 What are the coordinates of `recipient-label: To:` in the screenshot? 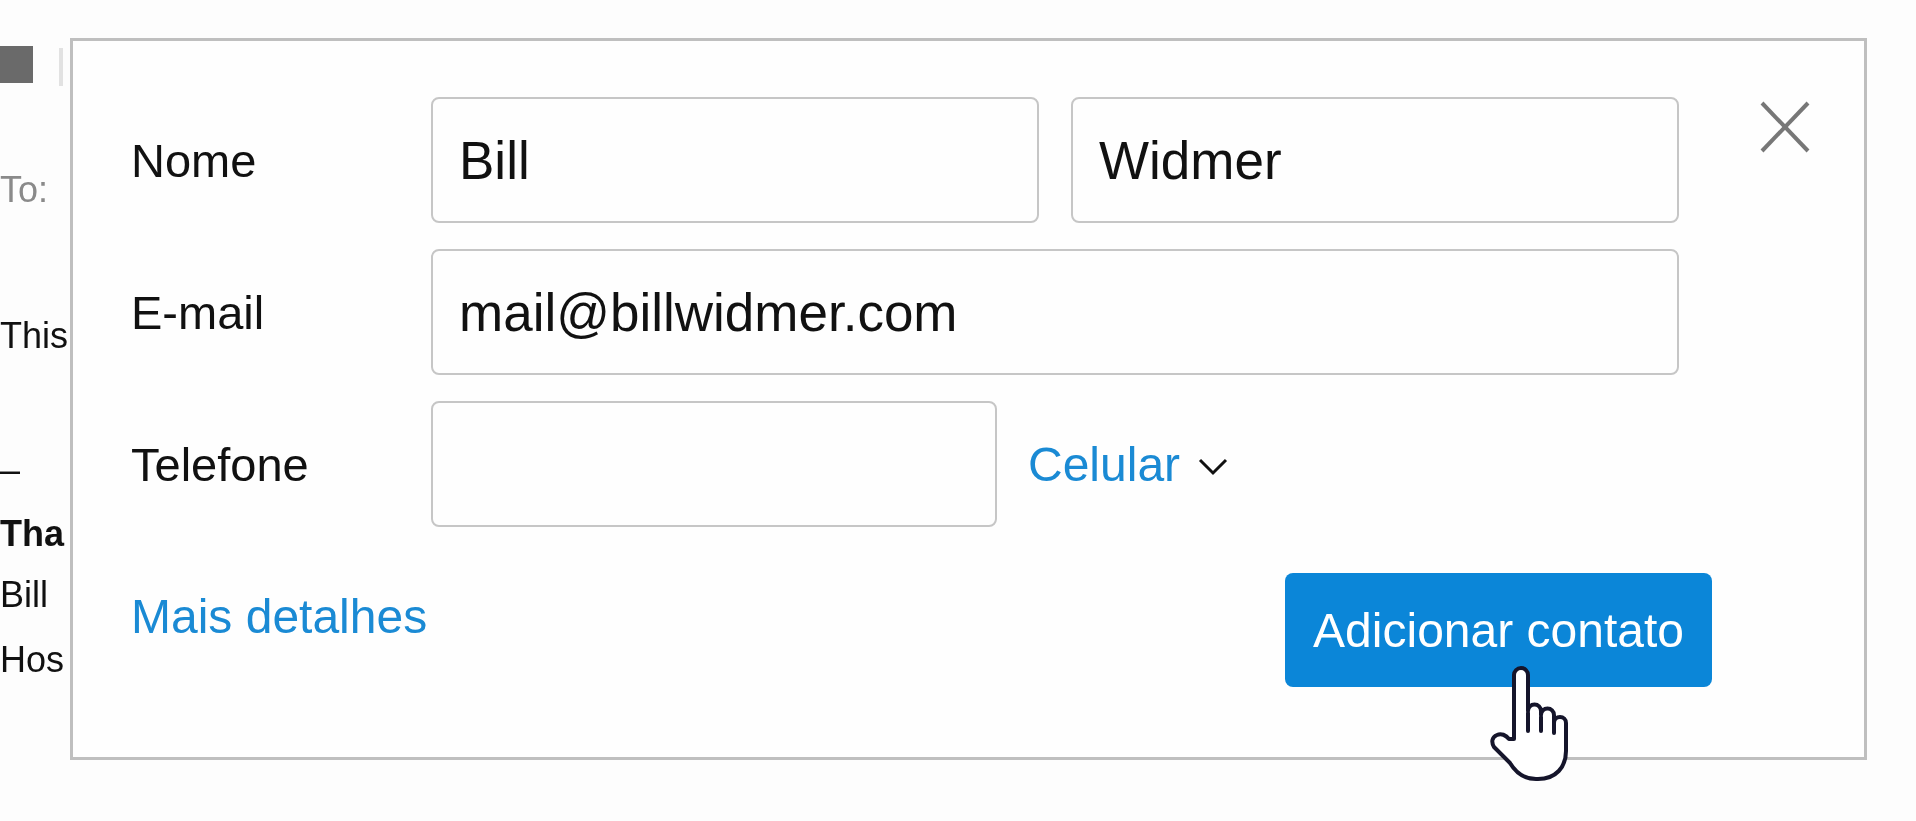 It's located at (24, 190).